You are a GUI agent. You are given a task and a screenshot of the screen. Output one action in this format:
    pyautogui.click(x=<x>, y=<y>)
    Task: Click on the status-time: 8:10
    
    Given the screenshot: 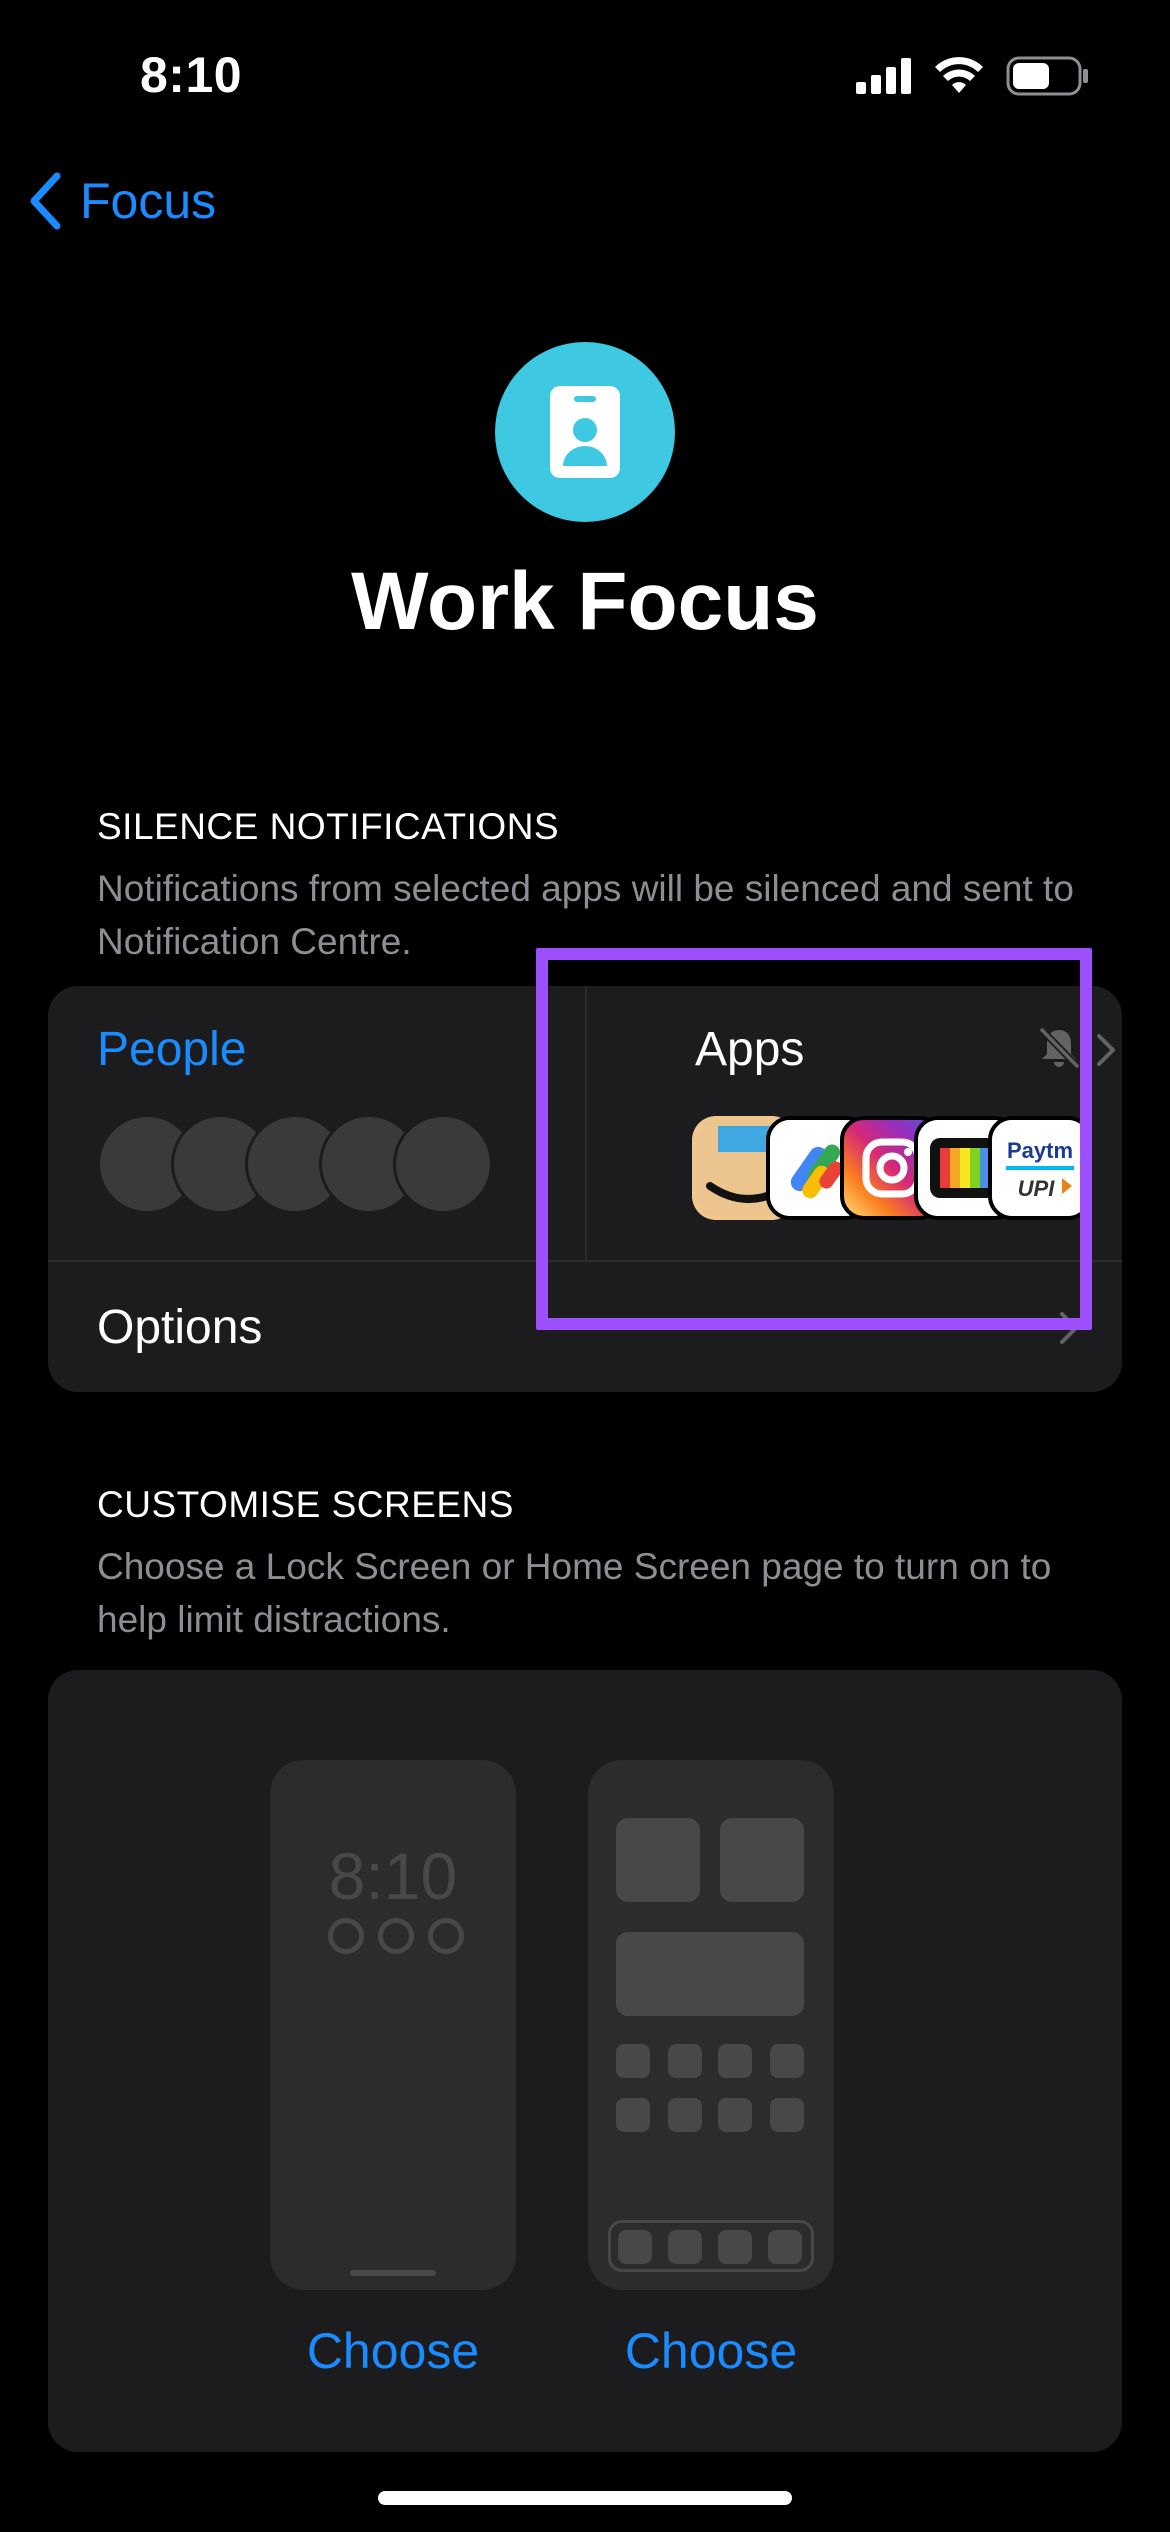 What is the action you would take?
    pyautogui.click(x=191, y=75)
    